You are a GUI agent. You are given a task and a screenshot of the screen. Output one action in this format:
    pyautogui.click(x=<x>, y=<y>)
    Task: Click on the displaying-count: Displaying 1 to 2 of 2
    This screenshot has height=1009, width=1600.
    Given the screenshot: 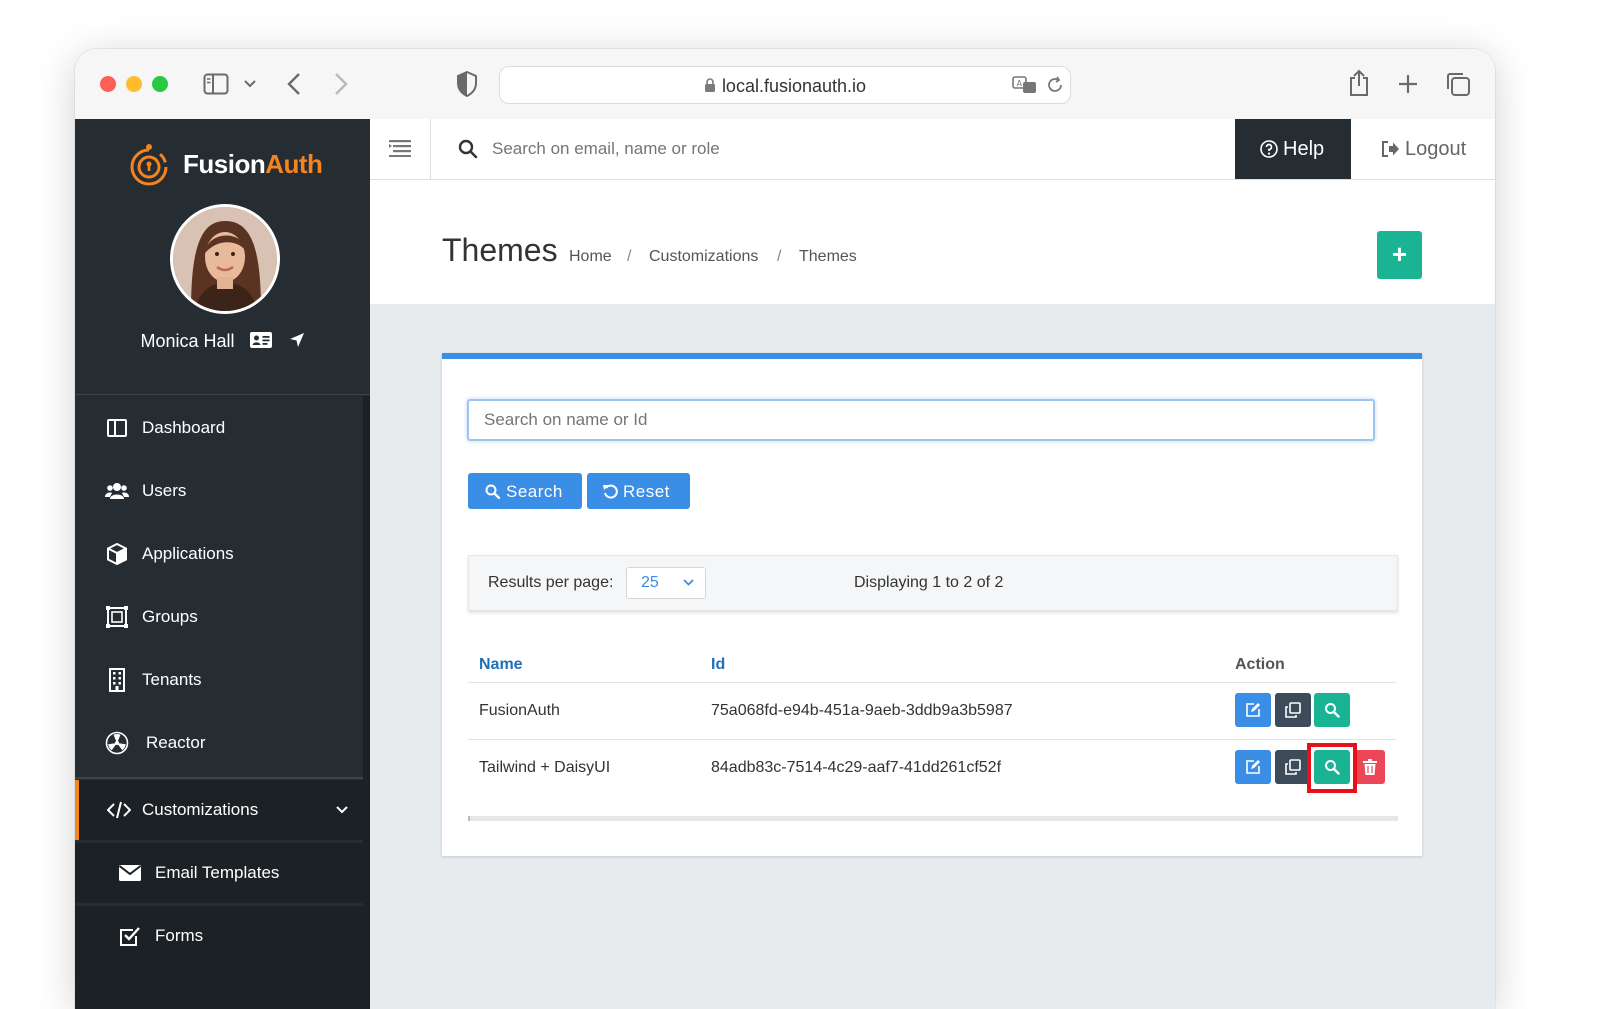 What is the action you would take?
    pyautogui.click(x=929, y=582)
    